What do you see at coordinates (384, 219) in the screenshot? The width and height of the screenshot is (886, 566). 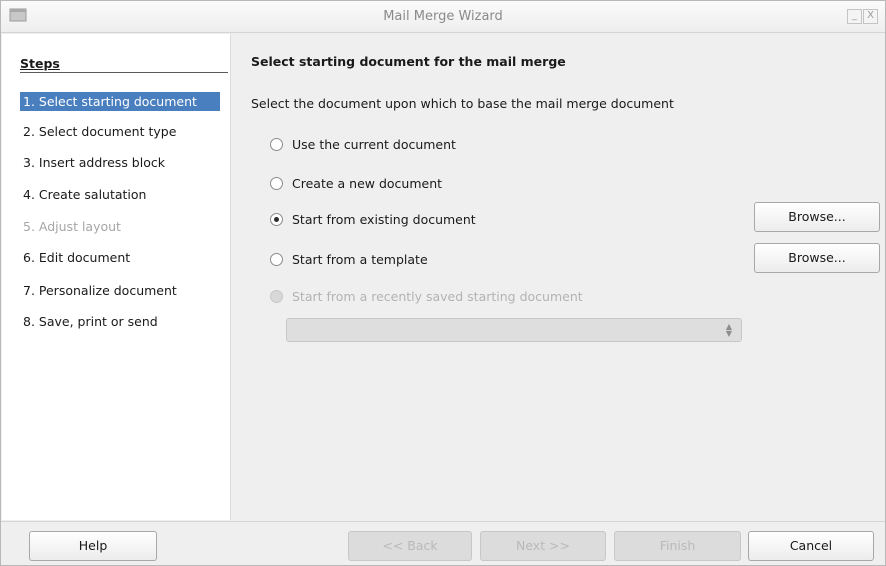 I see `option-label: Start from existing document` at bounding box center [384, 219].